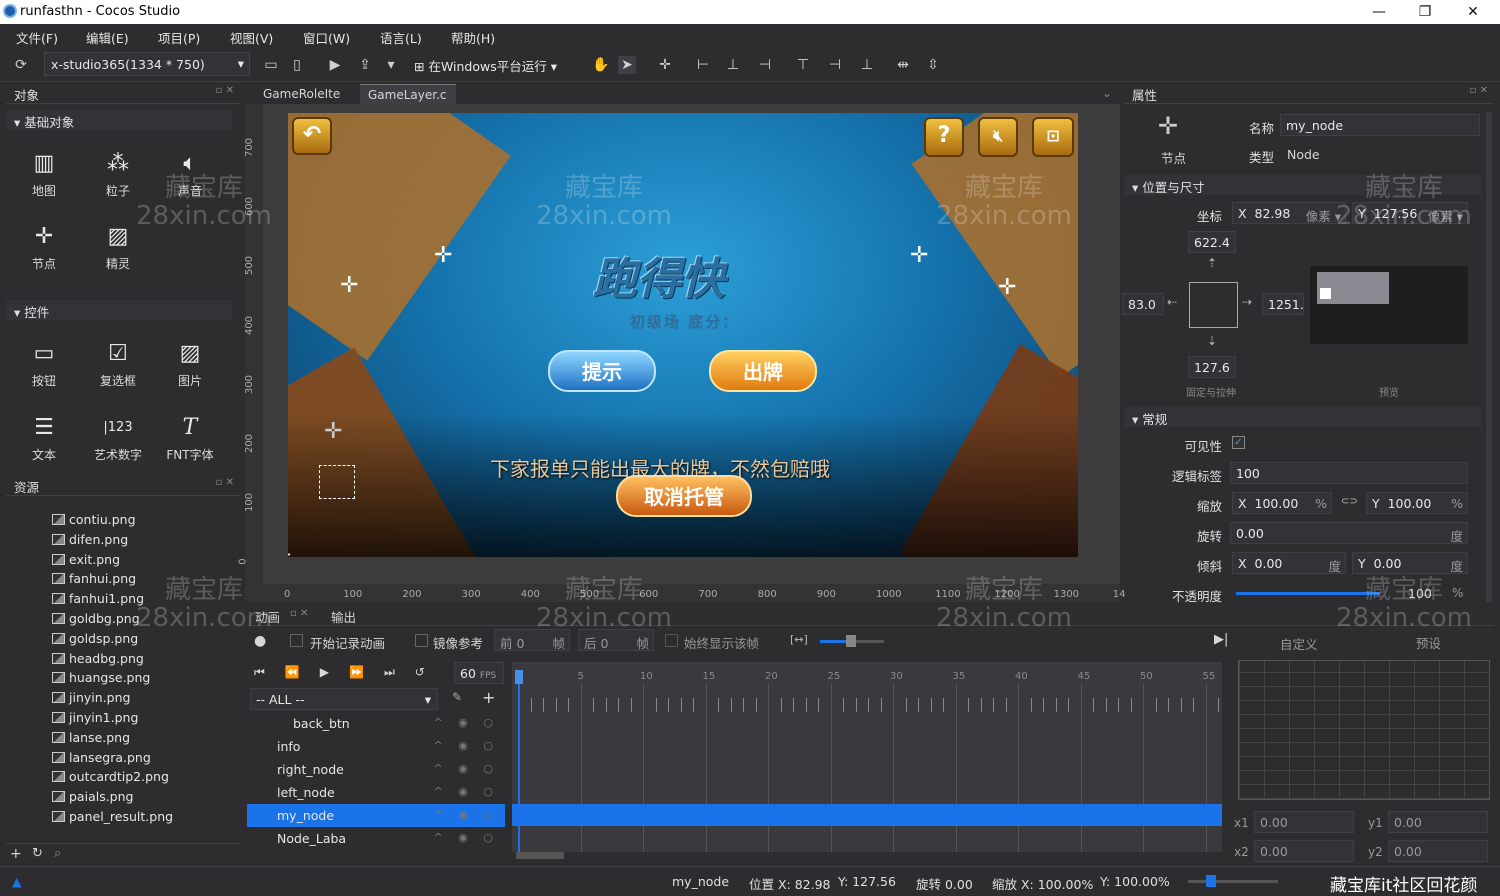 The width and height of the screenshot is (1500, 896). What do you see at coordinates (118, 172) in the screenshot?
I see `tool-particle: ⁂ 粒子` at bounding box center [118, 172].